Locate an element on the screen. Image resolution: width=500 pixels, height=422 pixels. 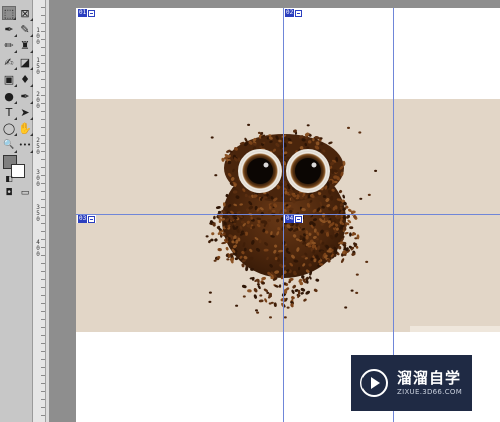
eraser-icon: ◪ is located at coordinates (25, 62).